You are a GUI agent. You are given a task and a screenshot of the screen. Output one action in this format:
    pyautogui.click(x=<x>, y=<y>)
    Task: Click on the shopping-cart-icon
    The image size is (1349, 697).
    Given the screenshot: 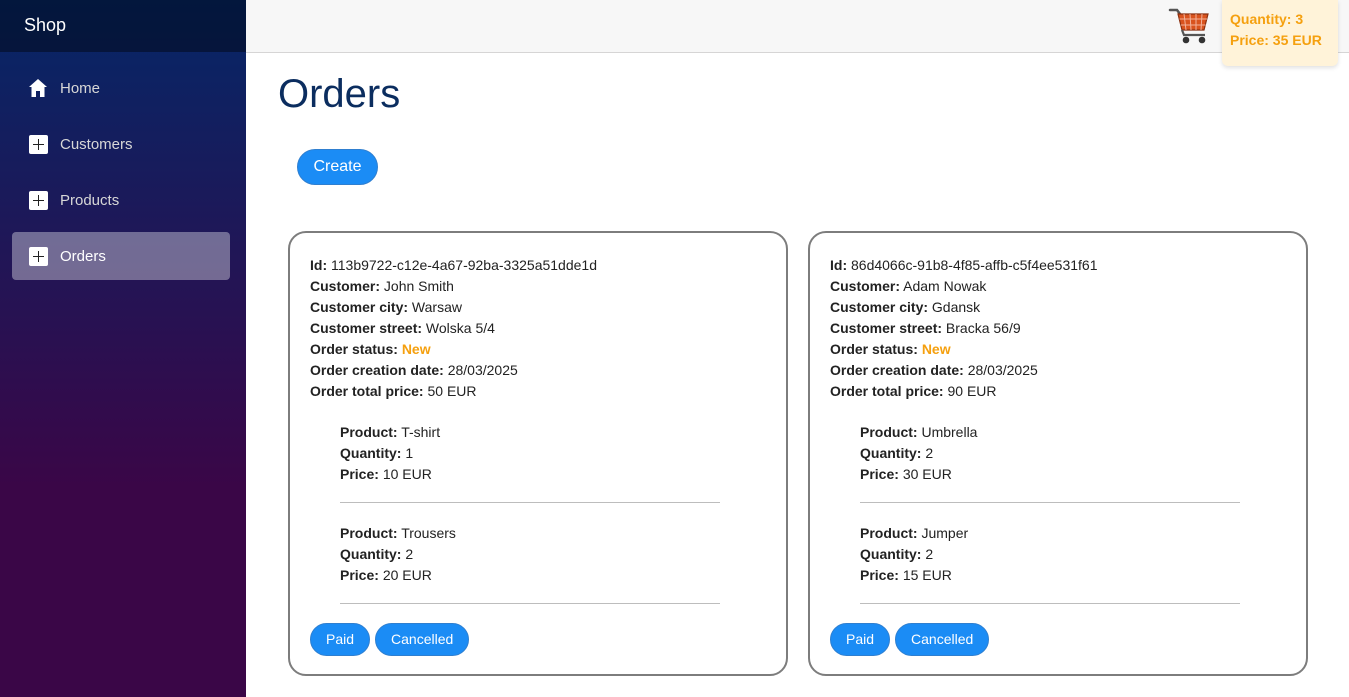 What is the action you would take?
    pyautogui.click(x=1190, y=25)
    